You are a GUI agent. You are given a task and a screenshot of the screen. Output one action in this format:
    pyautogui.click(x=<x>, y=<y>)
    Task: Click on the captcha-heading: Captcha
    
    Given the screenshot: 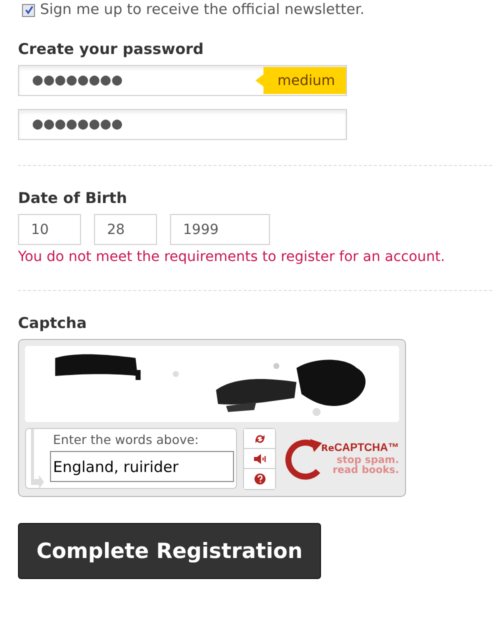 What is the action you would take?
    pyautogui.click(x=53, y=323)
    